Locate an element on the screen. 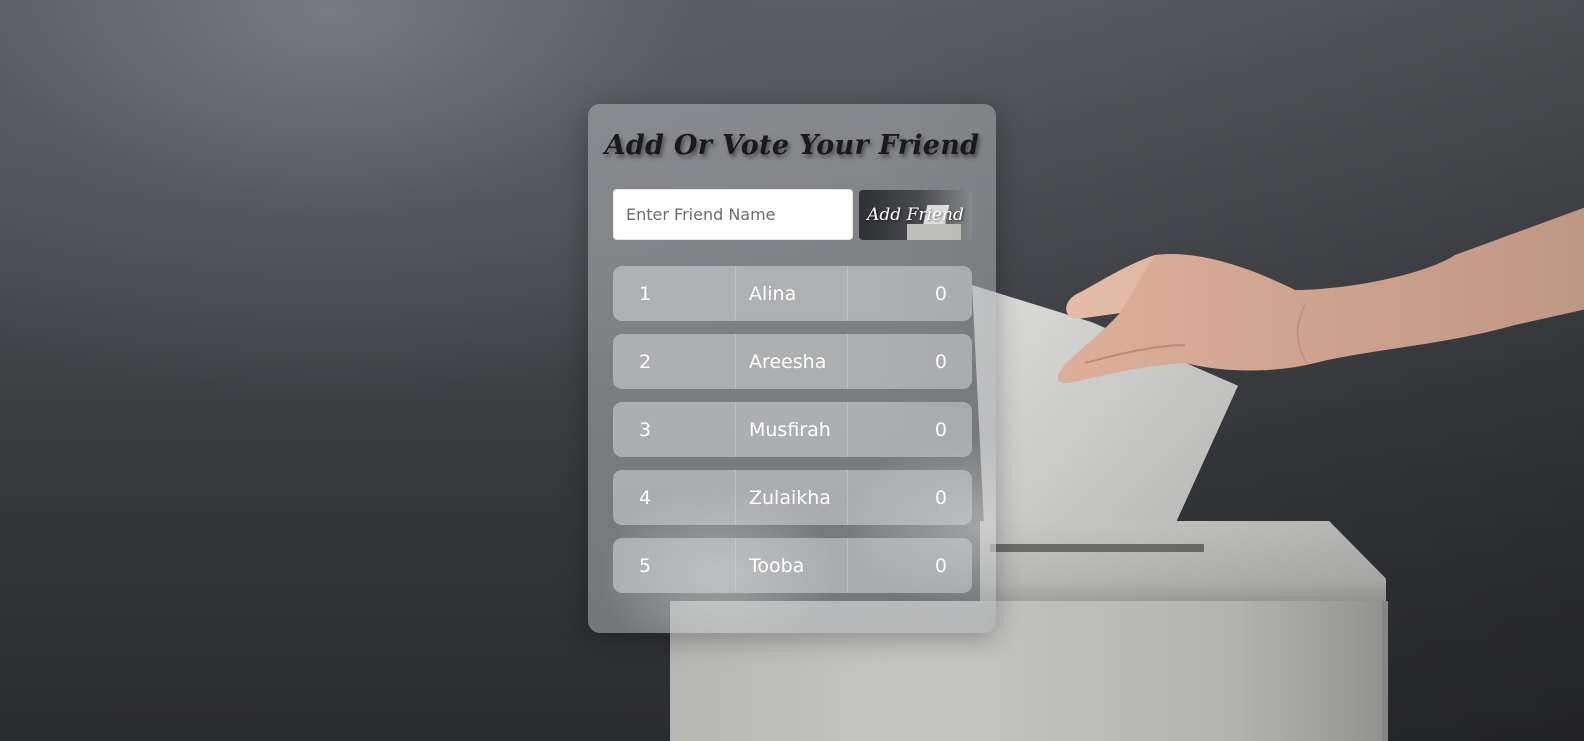 Image resolution: width=1584 pixels, height=741 pixels. button-ballot-box-image is located at coordinates (934, 232).